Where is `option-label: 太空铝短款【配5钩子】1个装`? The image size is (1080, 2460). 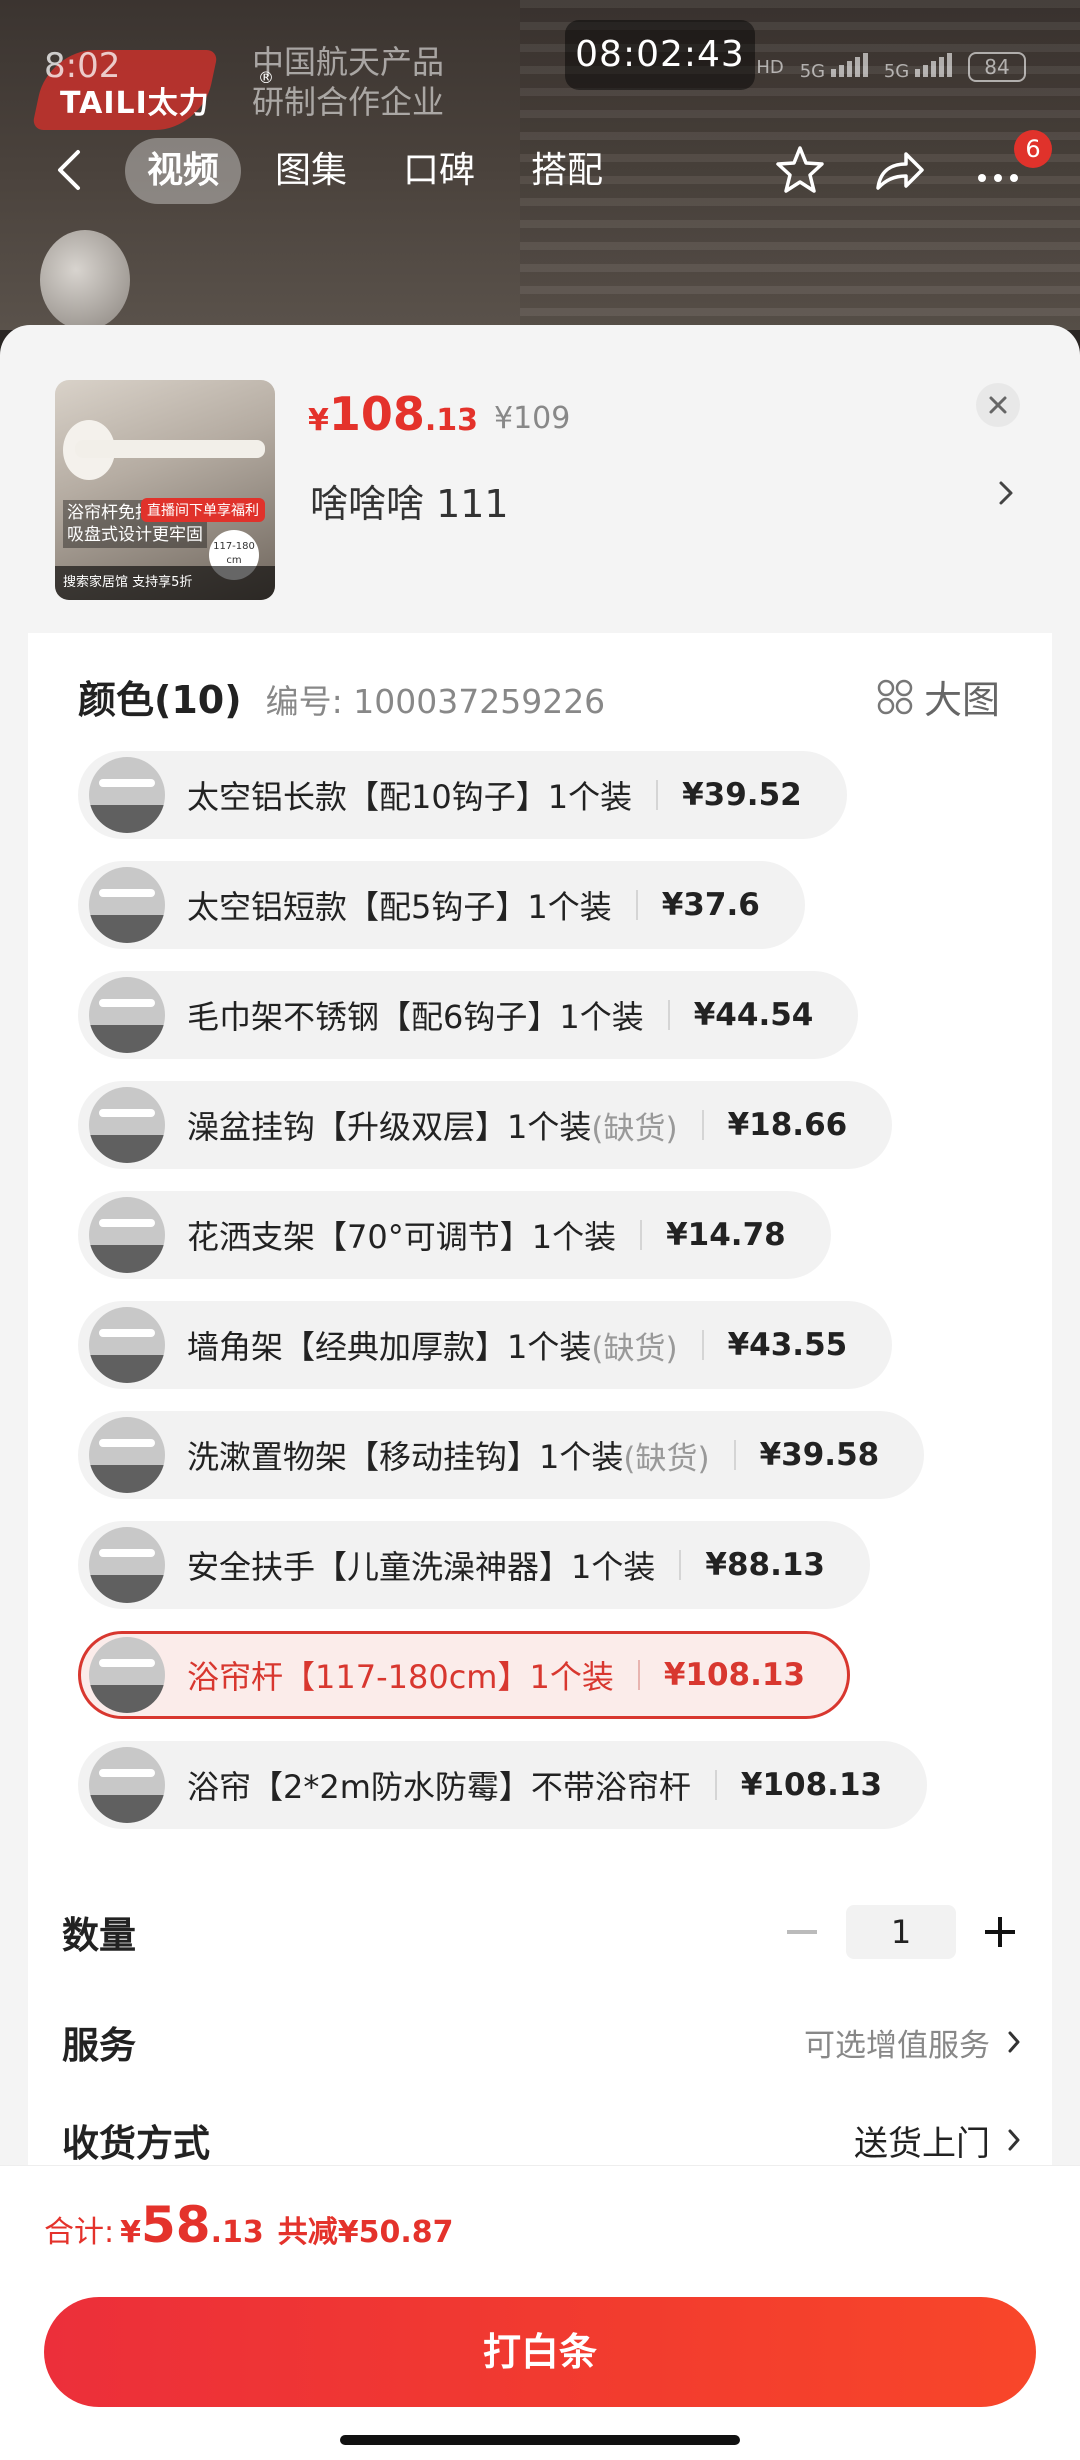
option-label: 太空铝短款【配5钩子】1个装 is located at coordinates (399, 907).